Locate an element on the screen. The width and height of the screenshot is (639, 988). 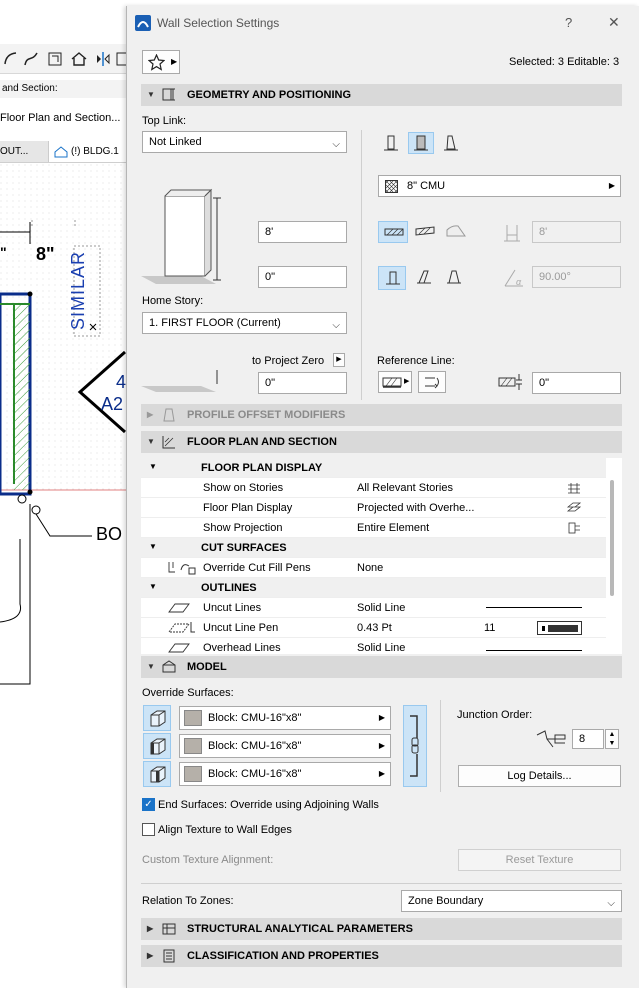
flip-icon is located at coordinates (432, 383).